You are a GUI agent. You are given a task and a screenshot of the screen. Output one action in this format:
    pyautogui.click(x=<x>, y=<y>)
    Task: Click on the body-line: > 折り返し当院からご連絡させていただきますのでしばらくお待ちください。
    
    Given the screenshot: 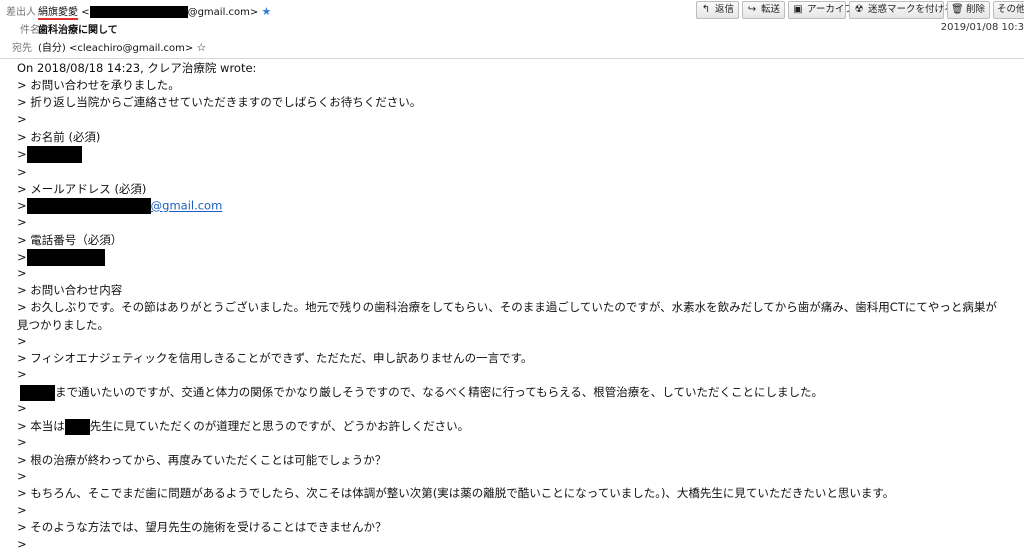 What is the action you would take?
    pyautogui.click(x=219, y=102)
    